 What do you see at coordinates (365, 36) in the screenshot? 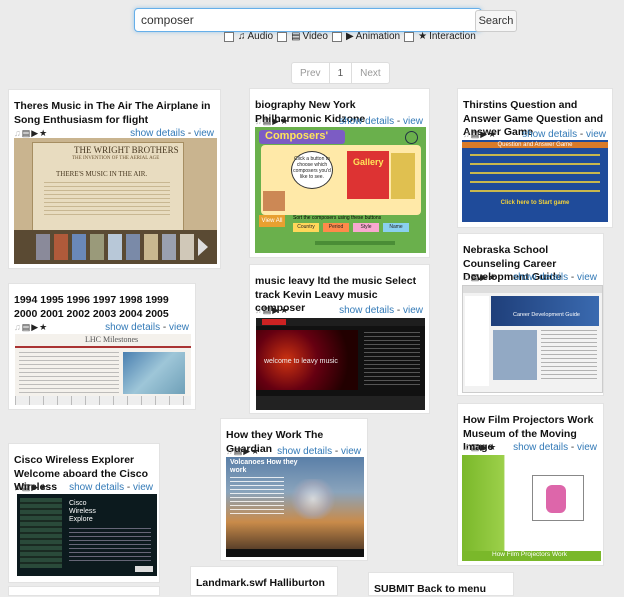
I see `filter-animation: ▶ Animation` at bounding box center [365, 36].